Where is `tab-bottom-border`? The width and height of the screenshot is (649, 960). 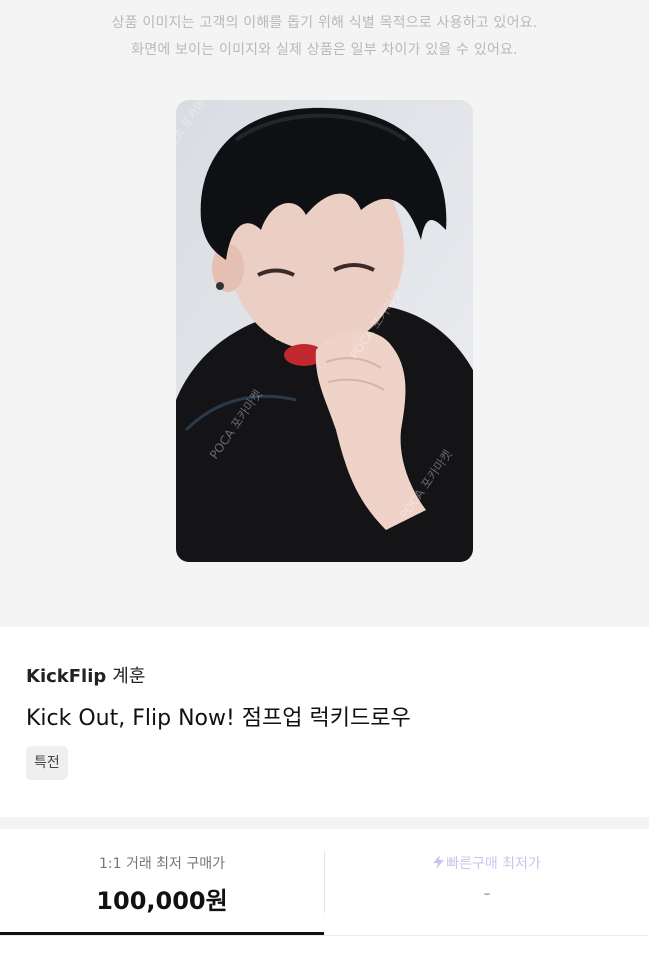 tab-bottom-border is located at coordinates (324, 935).